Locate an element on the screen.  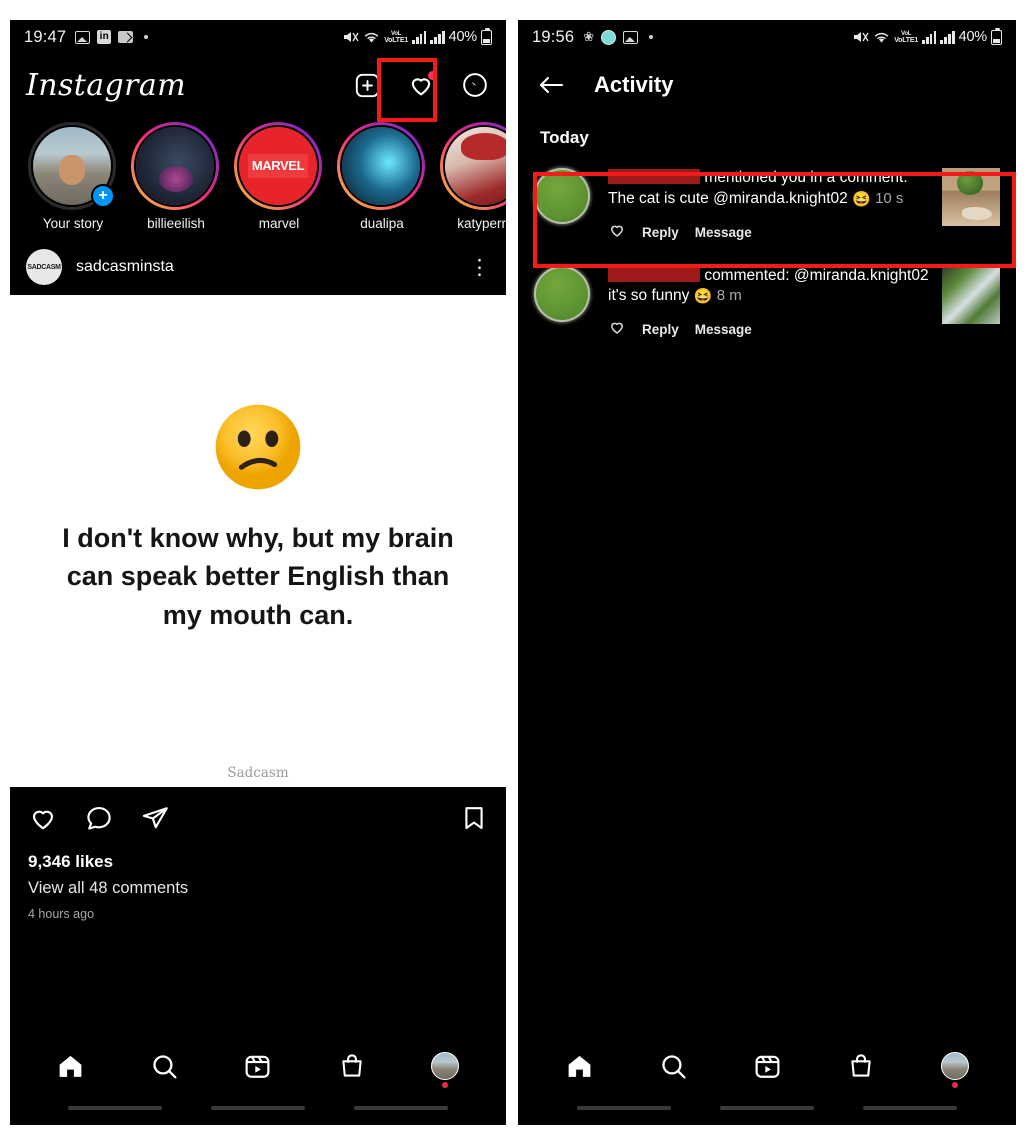
arrow-left-icon is located at coordinates (551, 85).